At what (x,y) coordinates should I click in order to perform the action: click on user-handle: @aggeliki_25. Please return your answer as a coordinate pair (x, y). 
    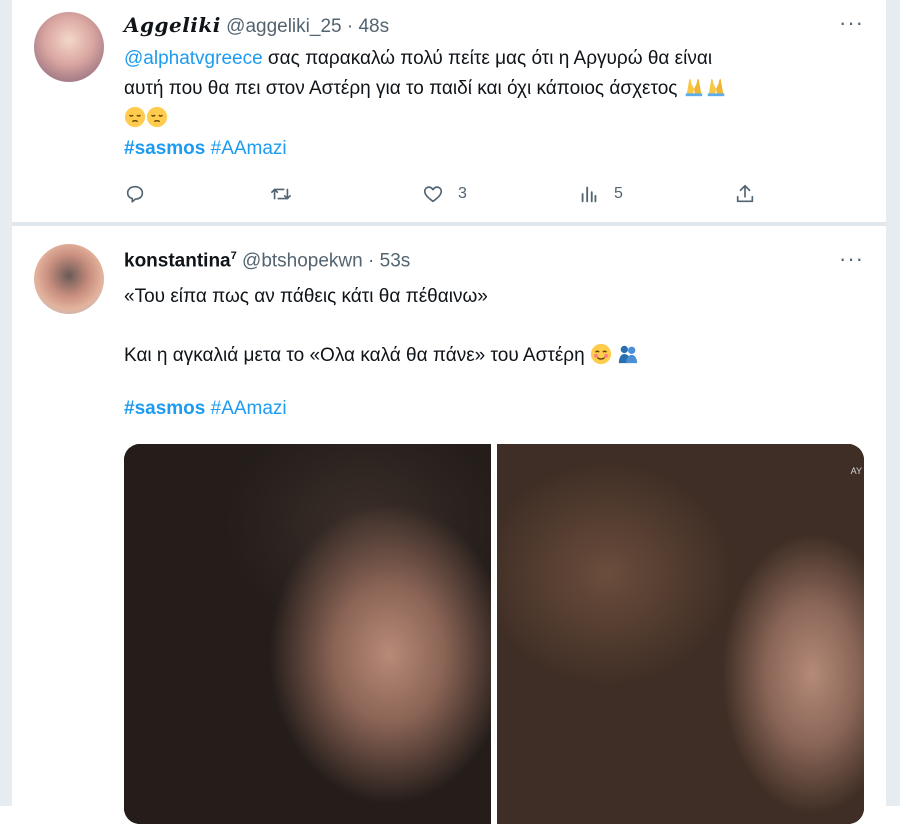
    Looking at the image, I should click on (283, 26).